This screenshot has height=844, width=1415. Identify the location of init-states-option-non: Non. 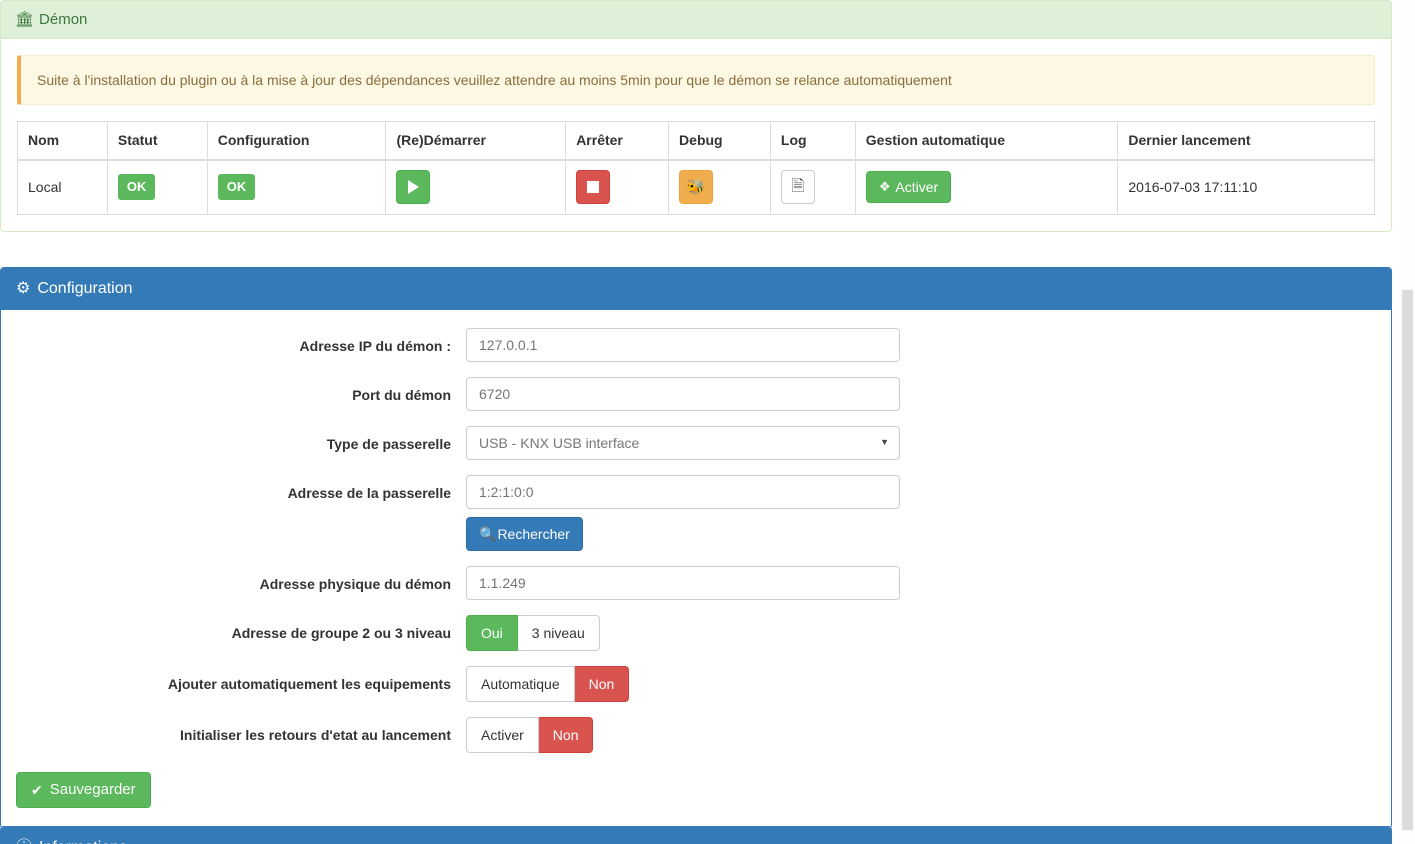
(566, 735).